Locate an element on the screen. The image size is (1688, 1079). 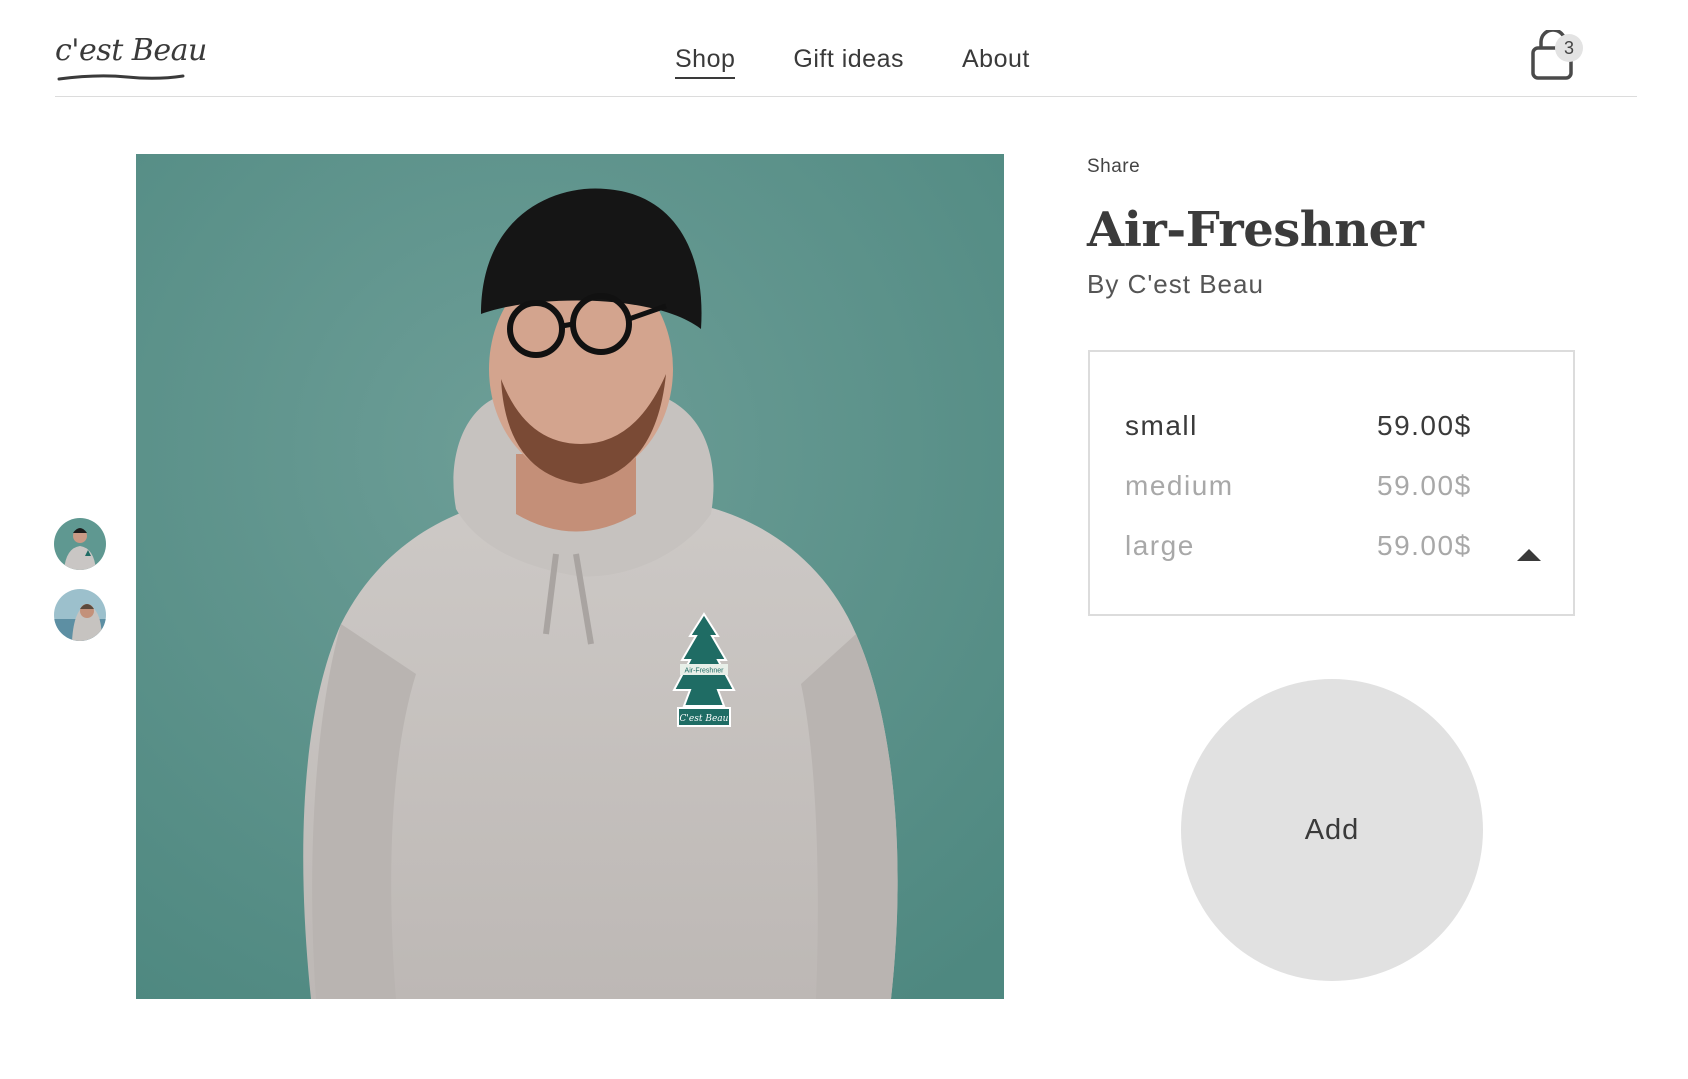
logo-underline-icon is located at coordinates (121, 77).